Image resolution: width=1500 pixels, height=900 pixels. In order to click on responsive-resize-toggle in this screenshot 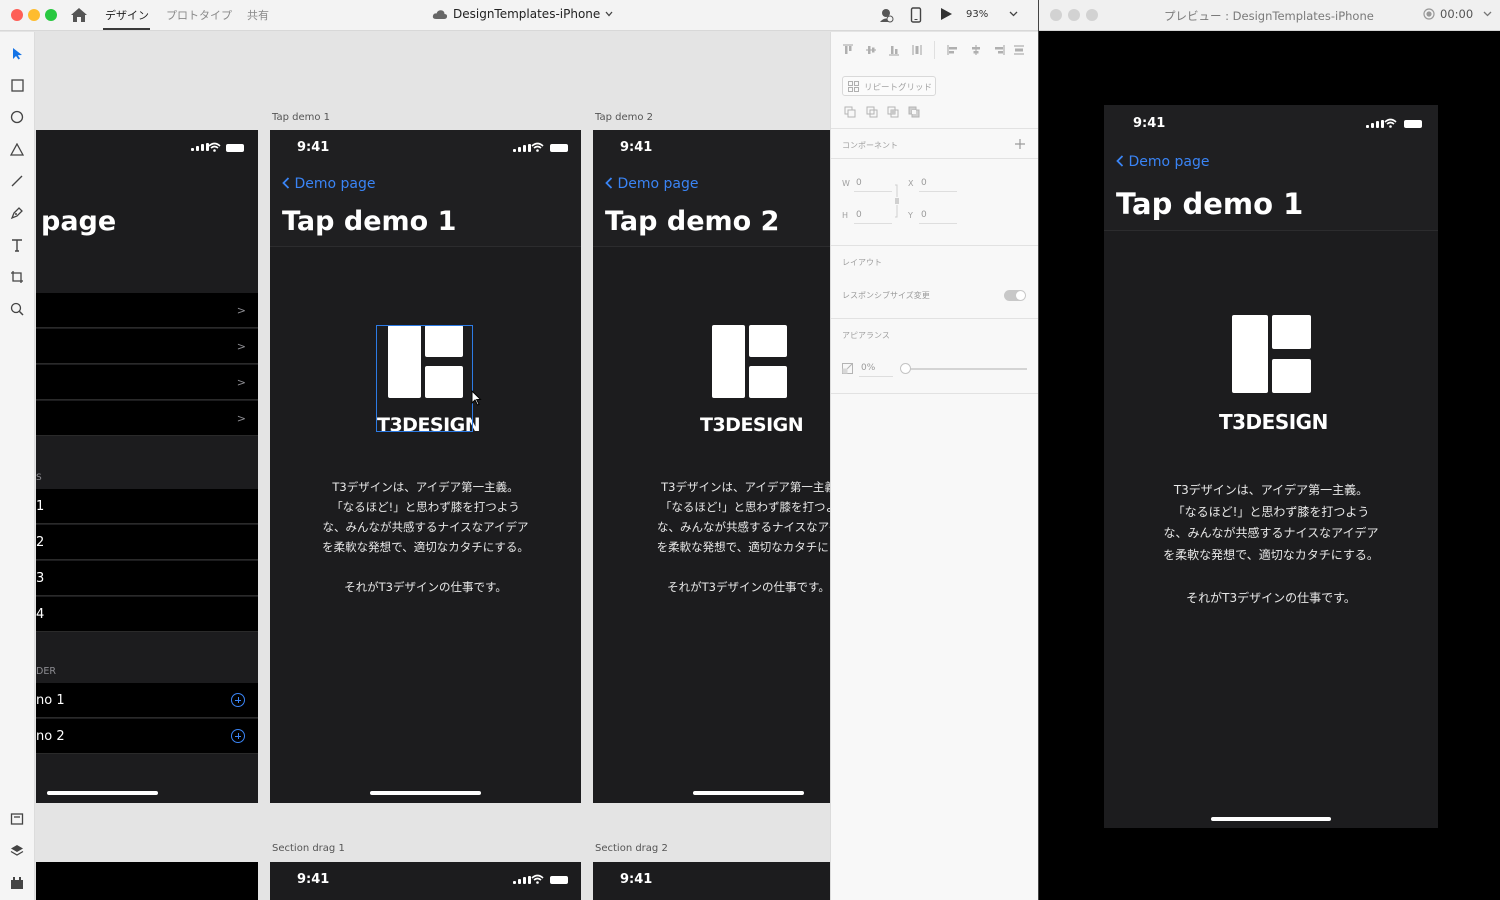, I will do `click(1015, 295)`.